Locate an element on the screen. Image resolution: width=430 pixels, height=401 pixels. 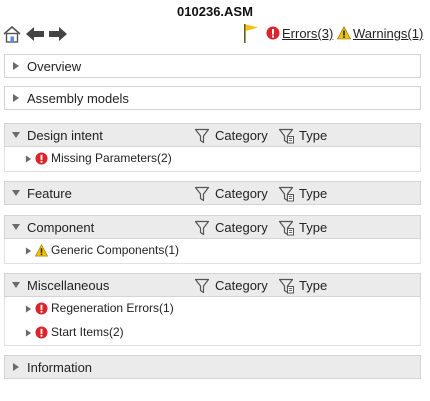
list-item-label: Generic Components(1) is located at coordinates (115, 250).